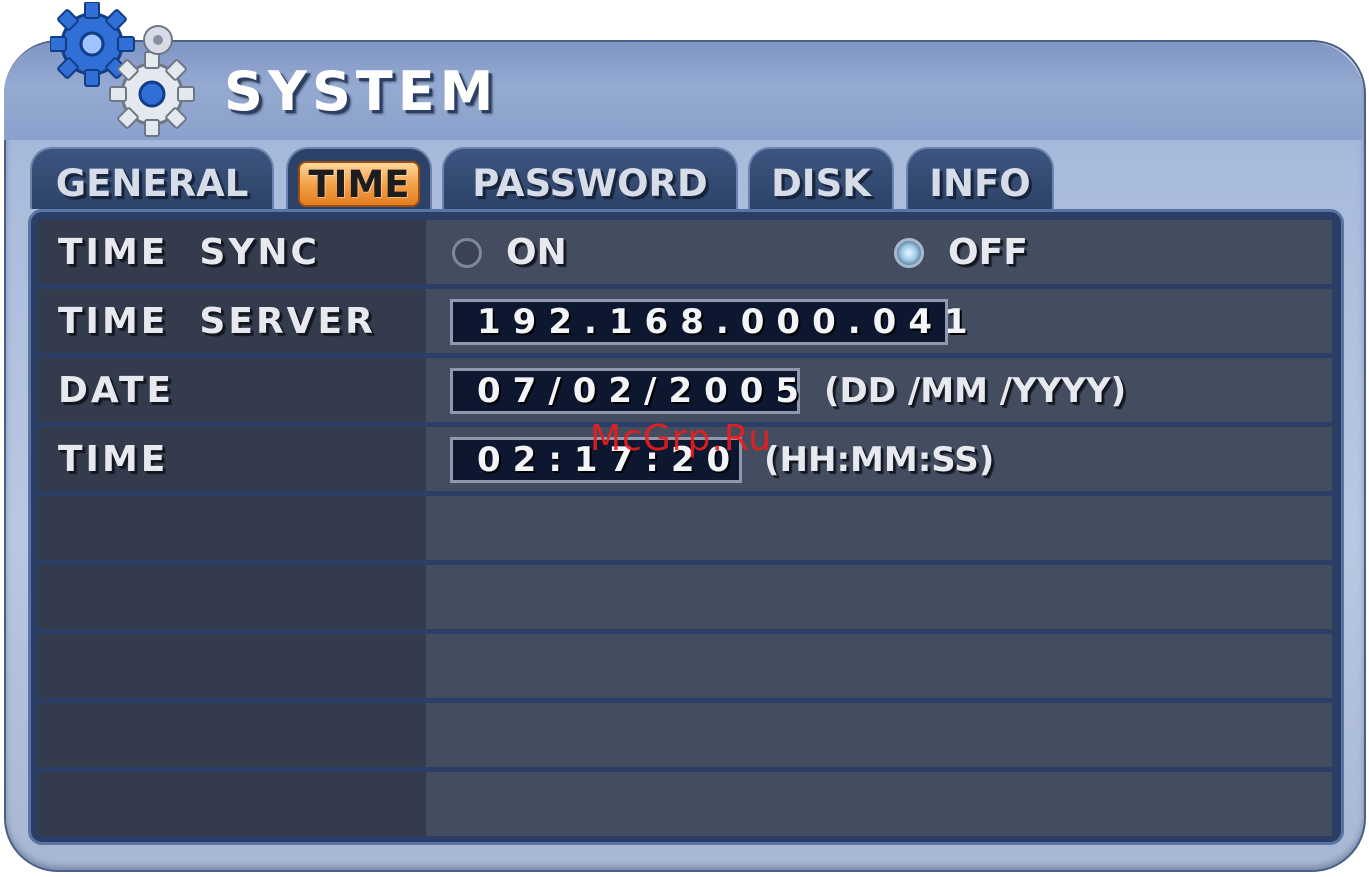  Describe the element at coordinates (988, 253) in the screenshot. I see `time-sync-off-label: OFF` at that location.